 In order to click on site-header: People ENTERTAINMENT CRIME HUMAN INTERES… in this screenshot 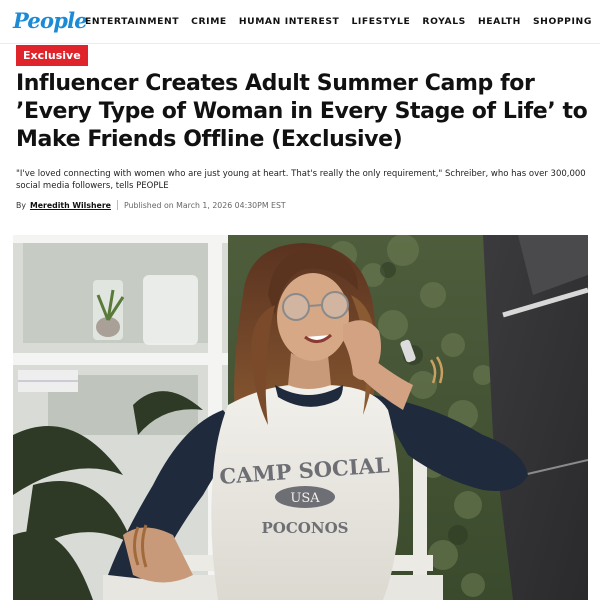, I will do `click(300, 22)`.